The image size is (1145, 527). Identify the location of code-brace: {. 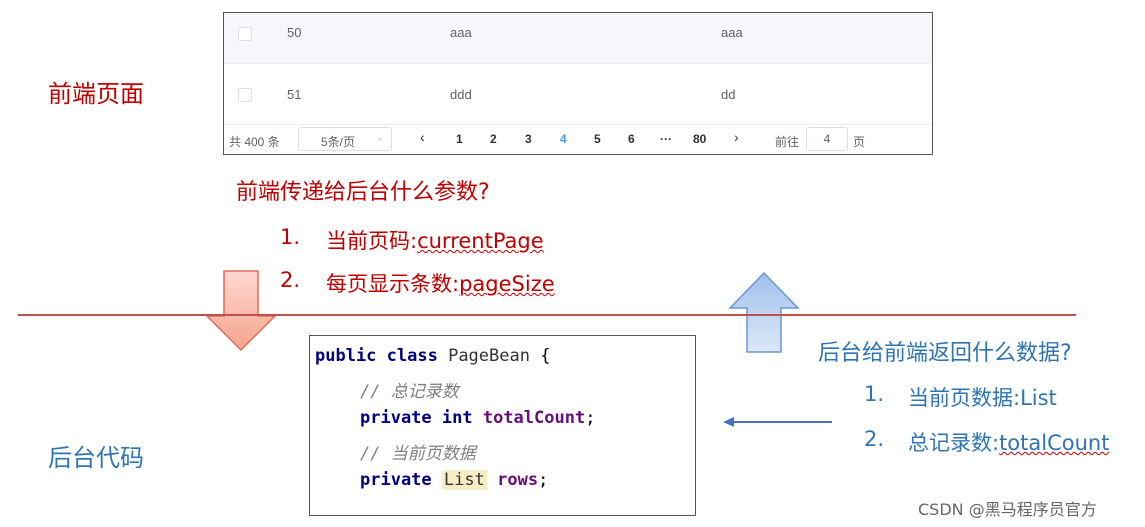
(545, 356).